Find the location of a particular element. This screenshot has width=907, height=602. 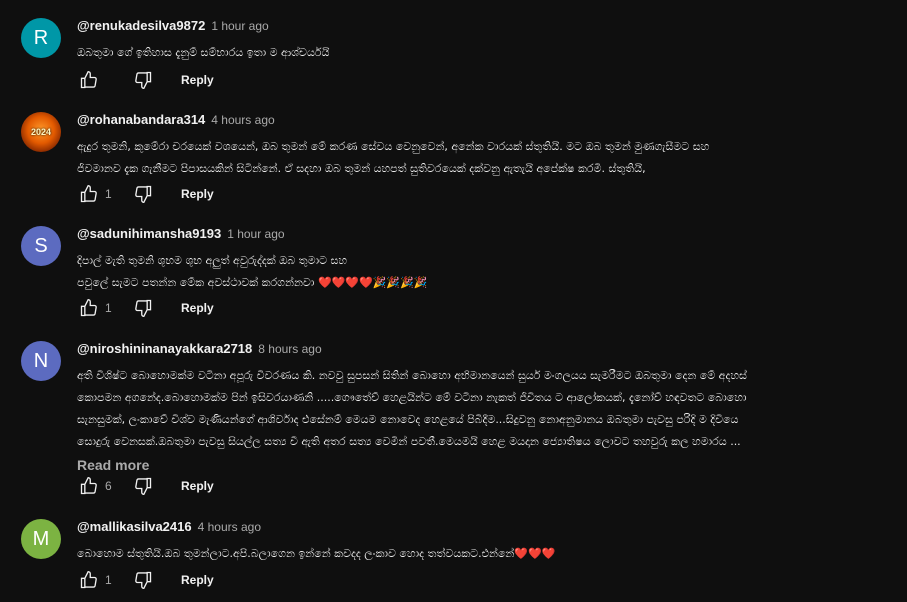

avatar-letter: S is located at coordinates (41, 245).